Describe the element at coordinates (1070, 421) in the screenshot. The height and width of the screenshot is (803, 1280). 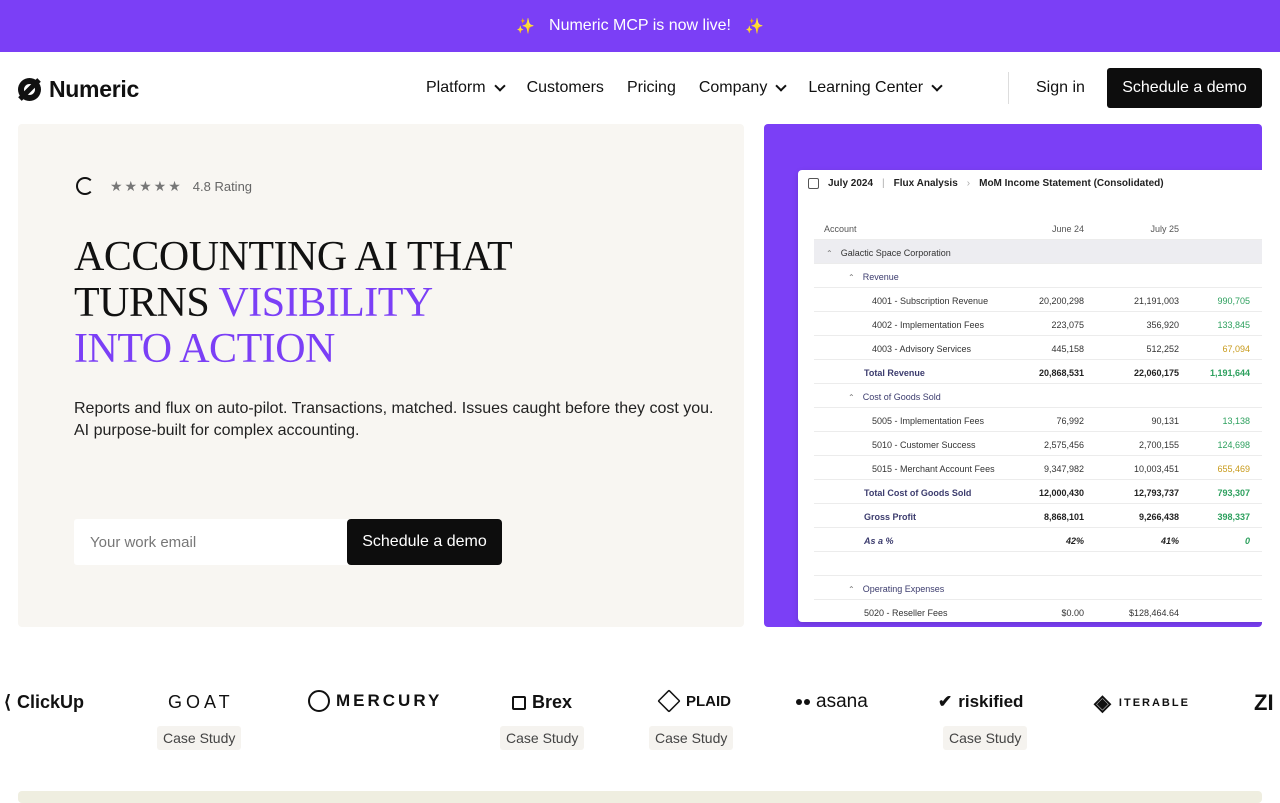
I see `period-value: 76,992` at that location.